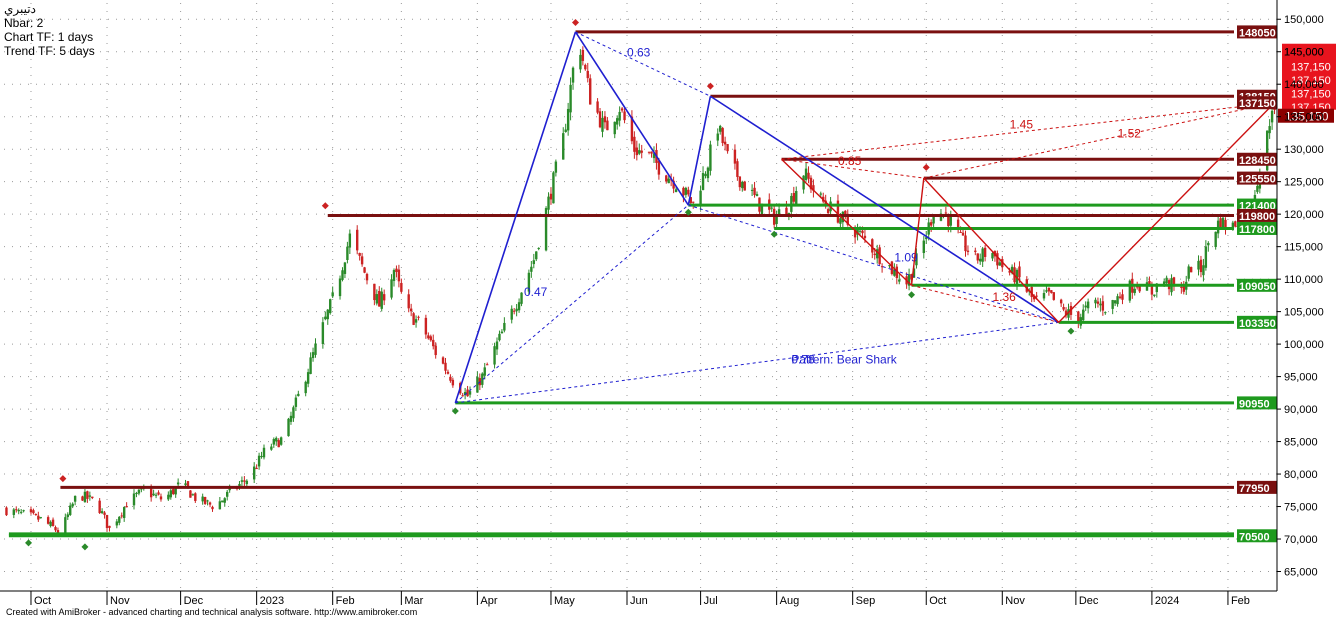 This screenshot has height=619, width=1336. What do you see at coordinates (790, 601) in the screenshot?
I see `x-tick-label: Aug` at bounding box center [790, 601].